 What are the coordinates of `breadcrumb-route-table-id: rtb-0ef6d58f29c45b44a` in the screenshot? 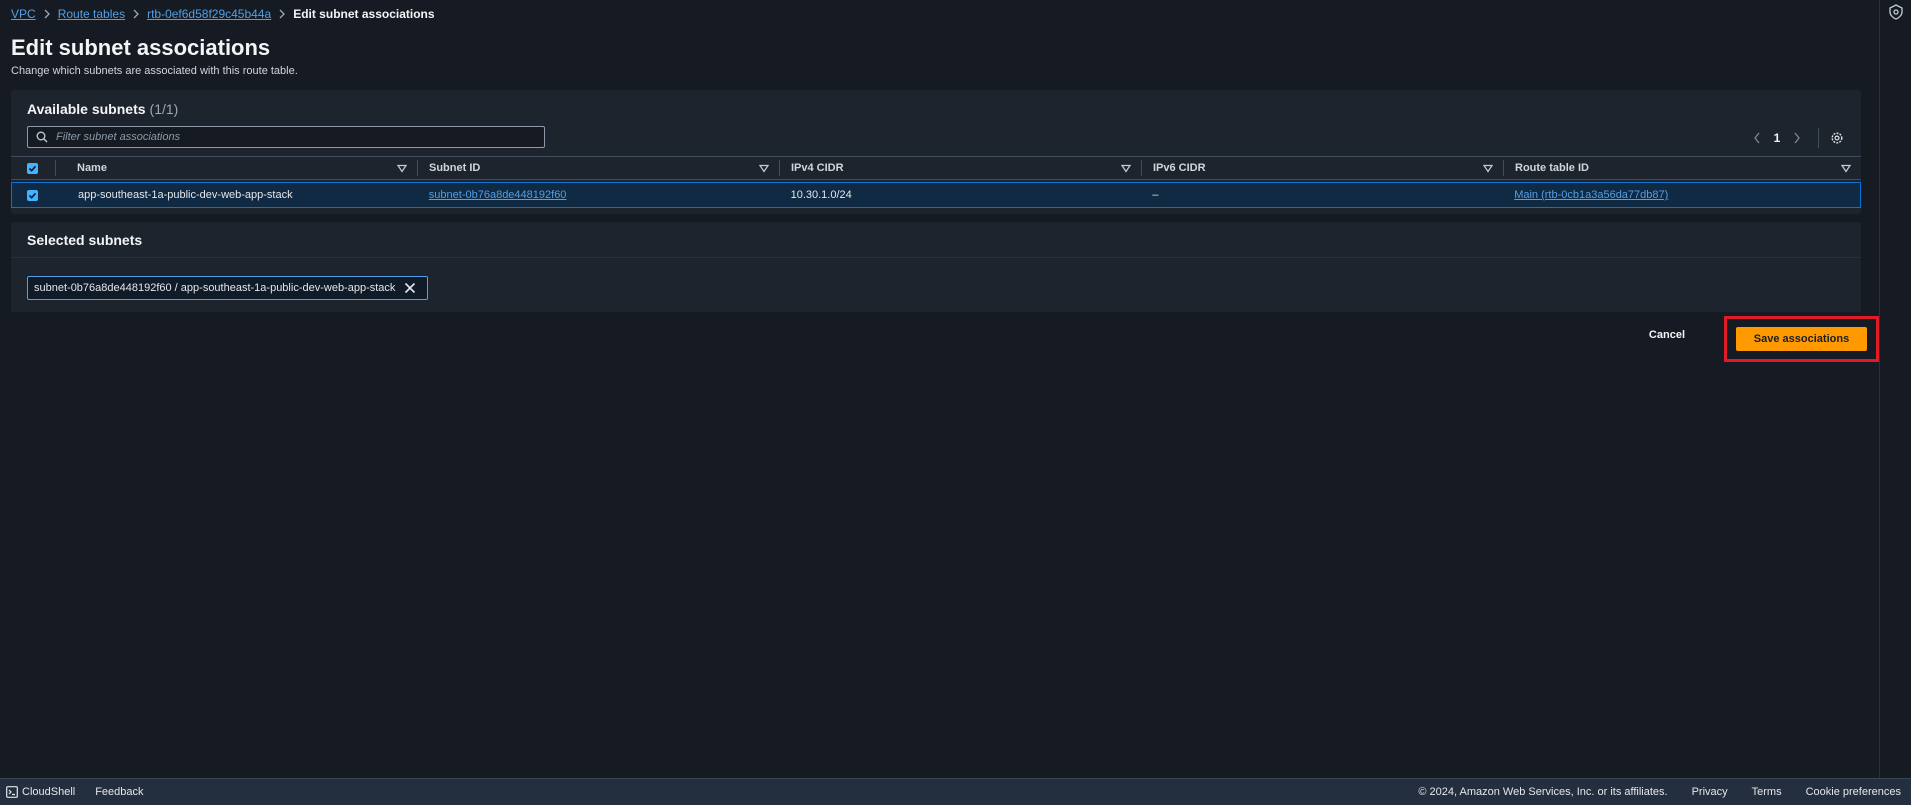 It's located at (209, 14).